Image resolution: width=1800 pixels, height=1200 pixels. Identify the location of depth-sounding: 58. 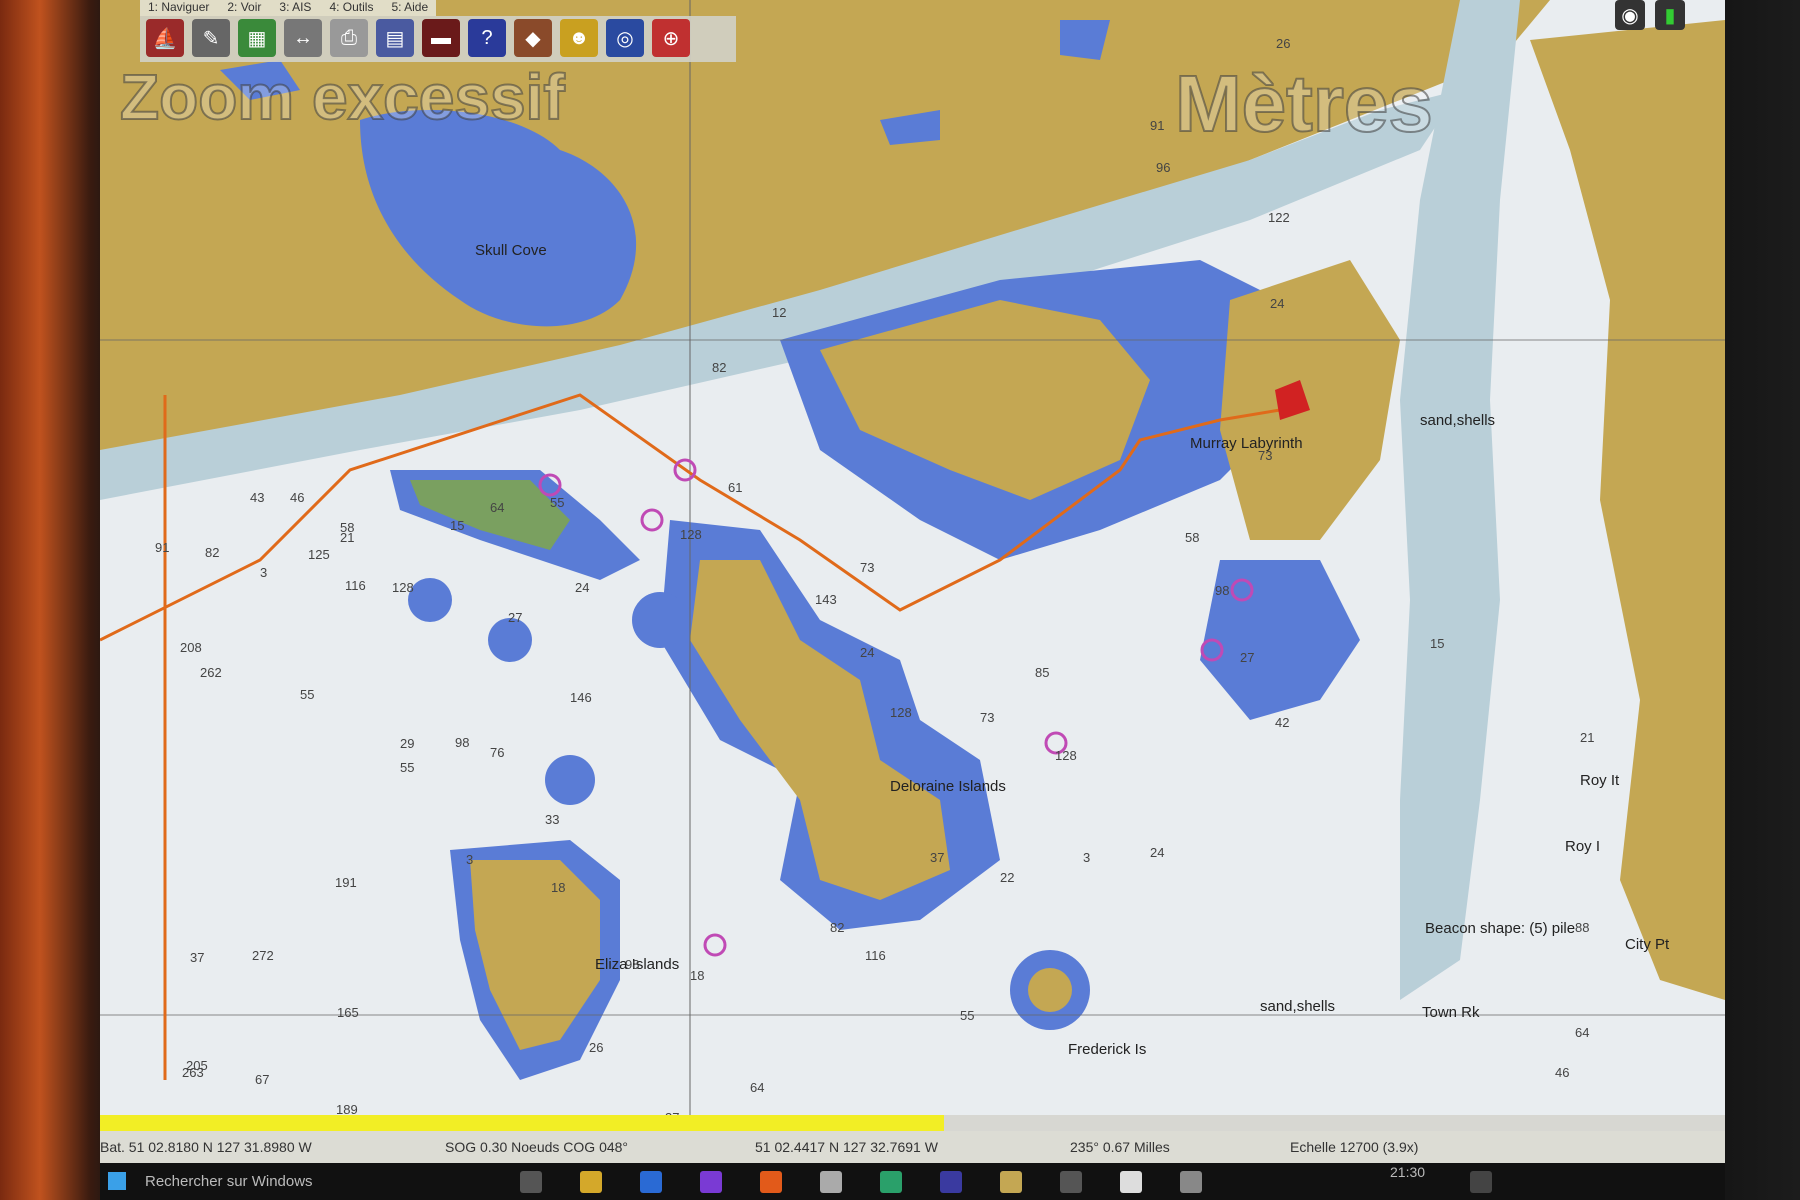
(1192, 537).